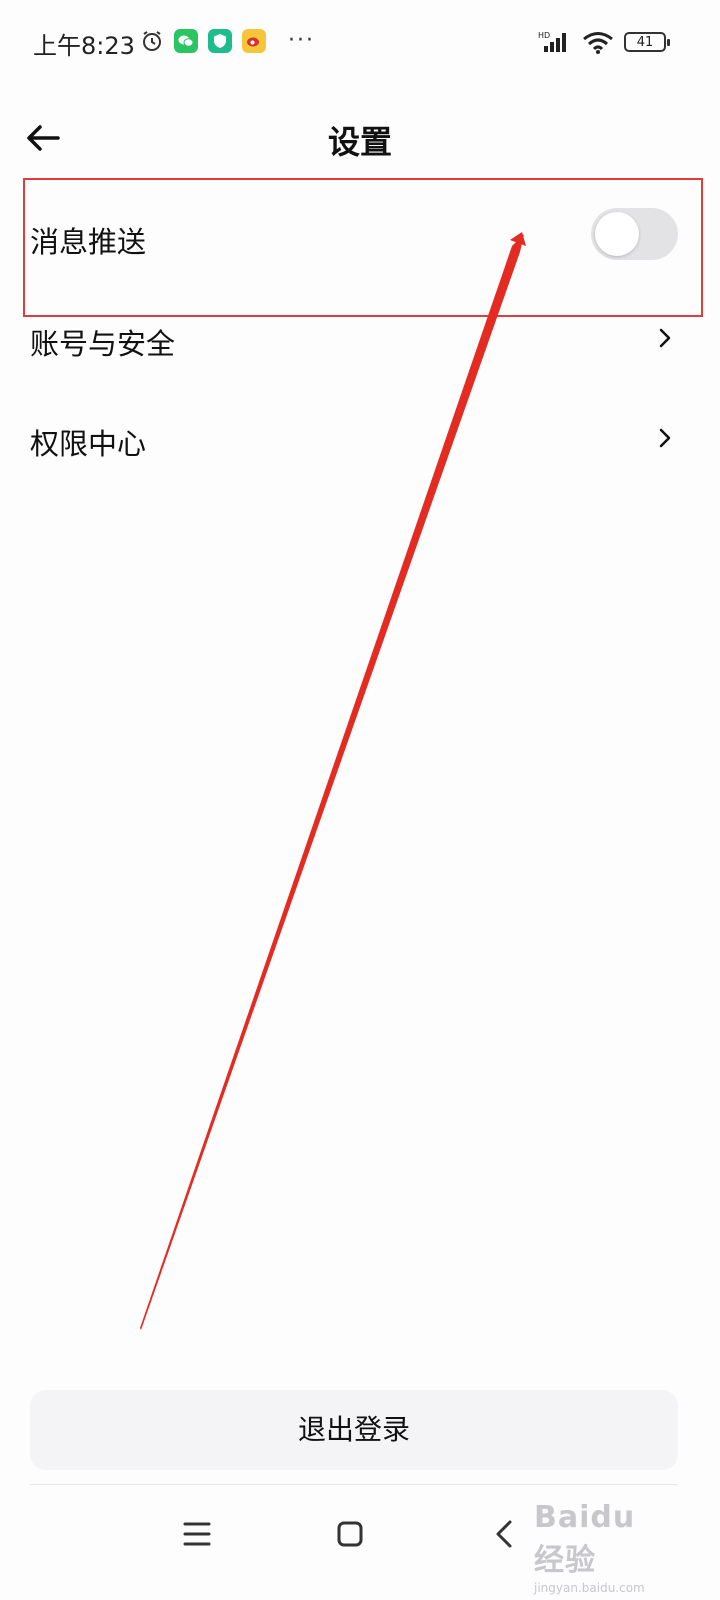 The width and height of the screenshot is (720, 1600). I want to click on battery-icon: 41, so click(647, 42).